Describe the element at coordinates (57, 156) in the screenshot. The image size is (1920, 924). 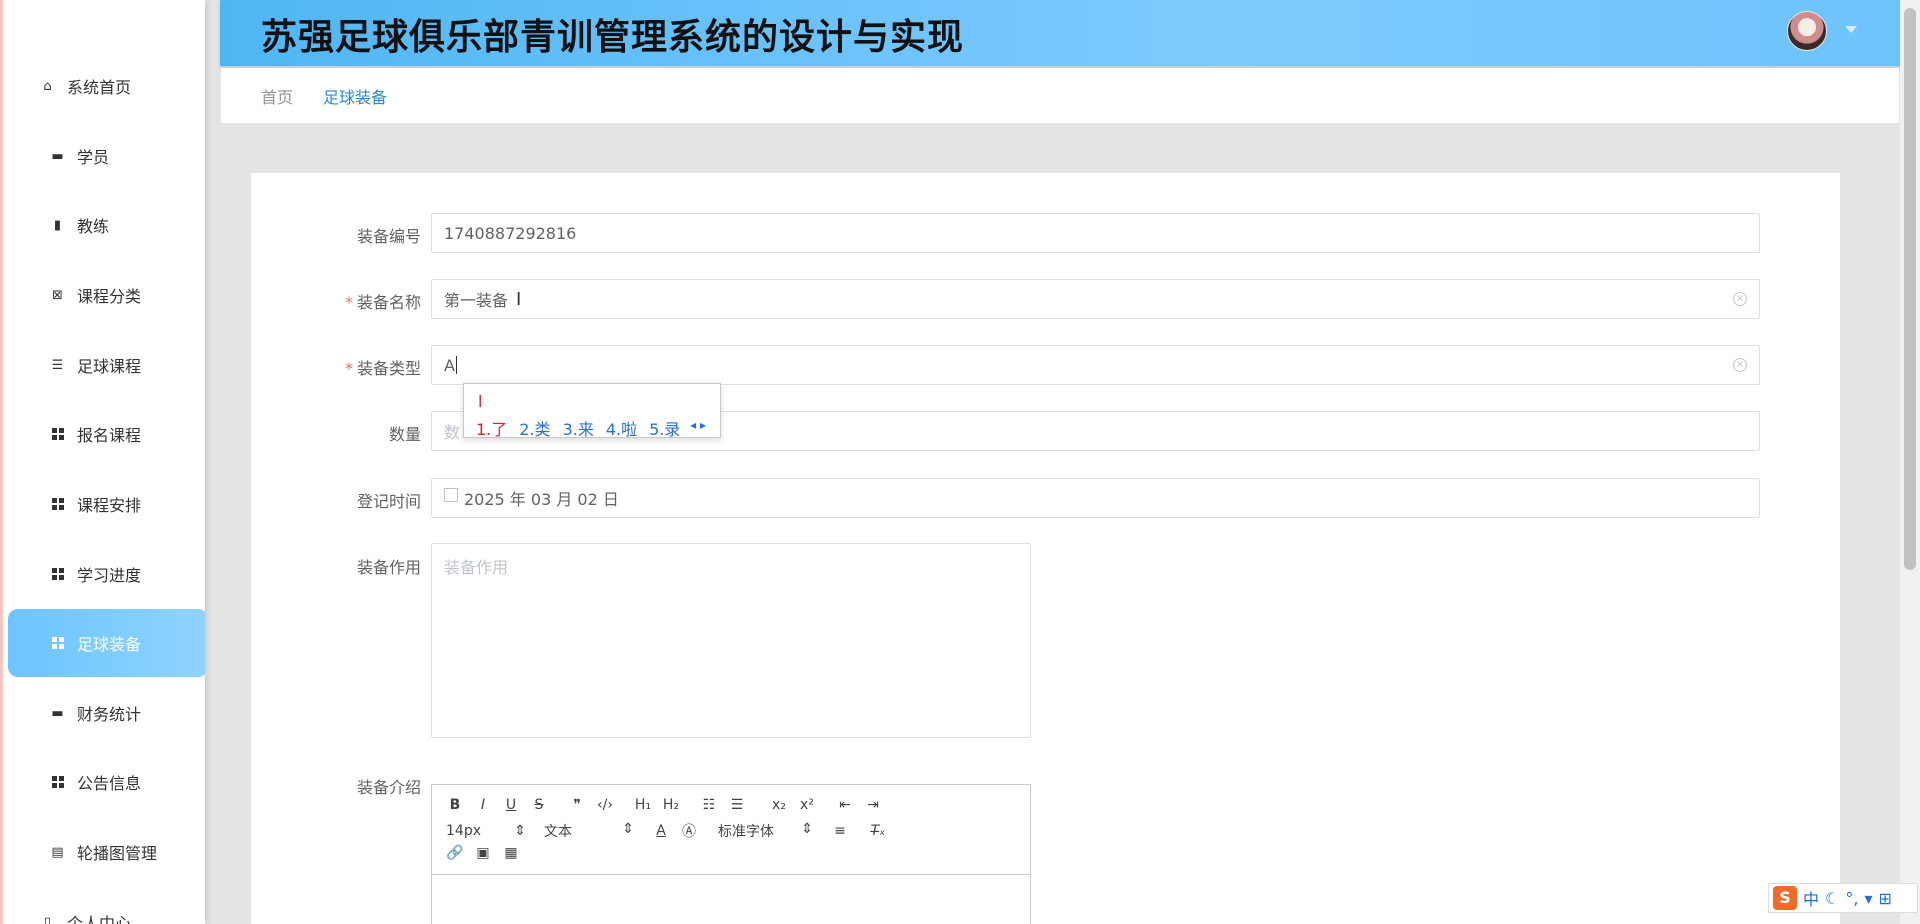
I see `monitor-icon: ▬` at that location.